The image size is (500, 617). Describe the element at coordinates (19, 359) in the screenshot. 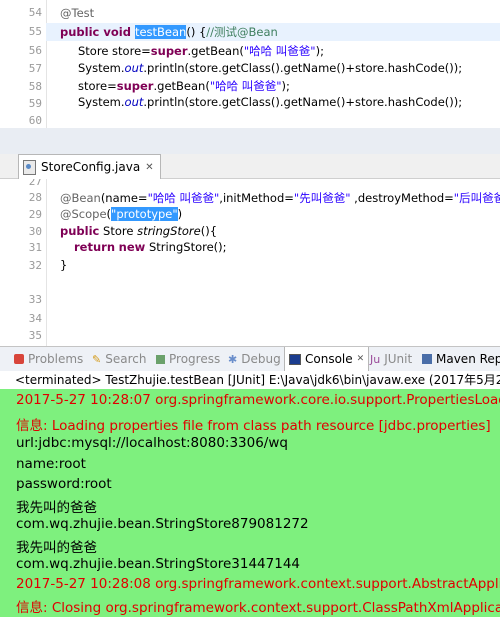

I see `problems-icon` at that location.